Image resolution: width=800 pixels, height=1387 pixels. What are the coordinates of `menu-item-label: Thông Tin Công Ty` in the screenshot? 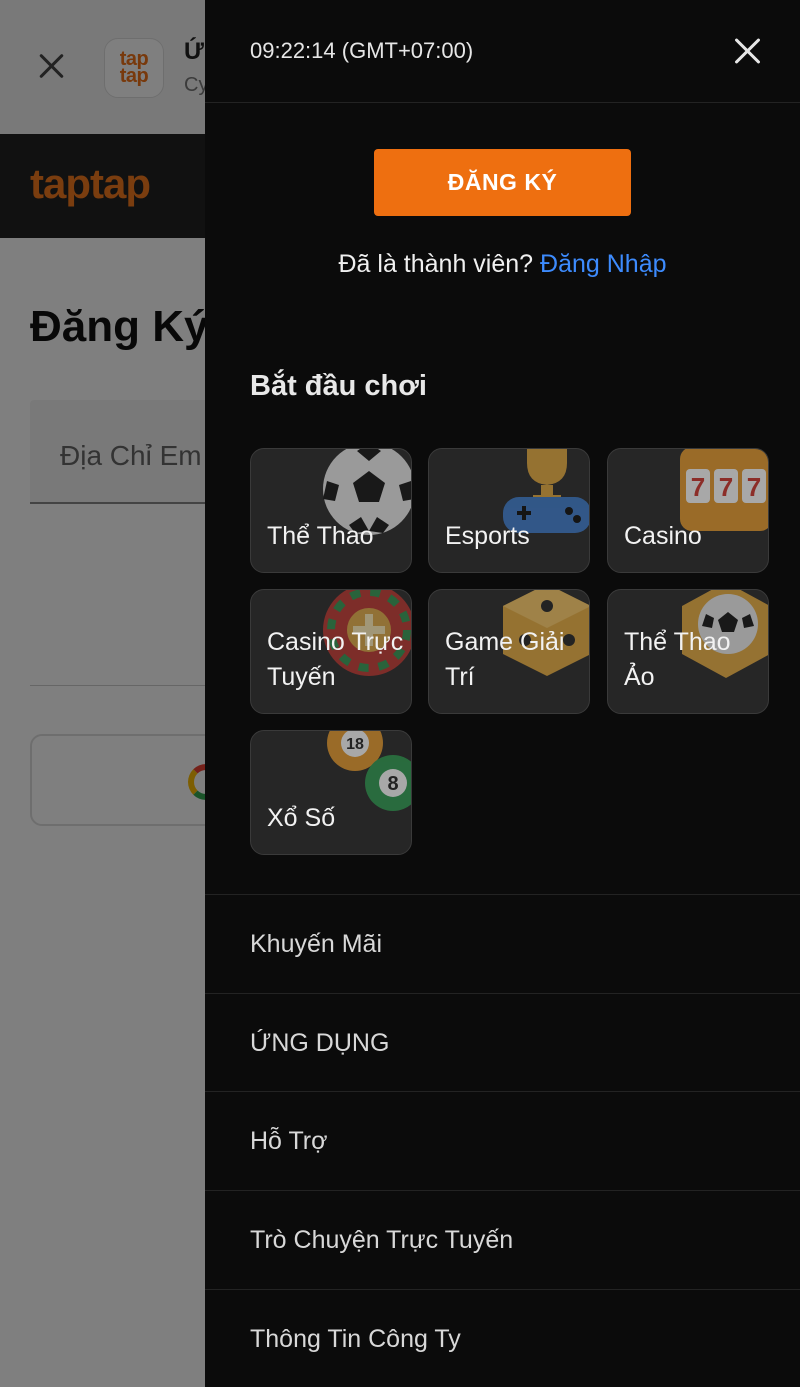 It's located at (355, 1339).